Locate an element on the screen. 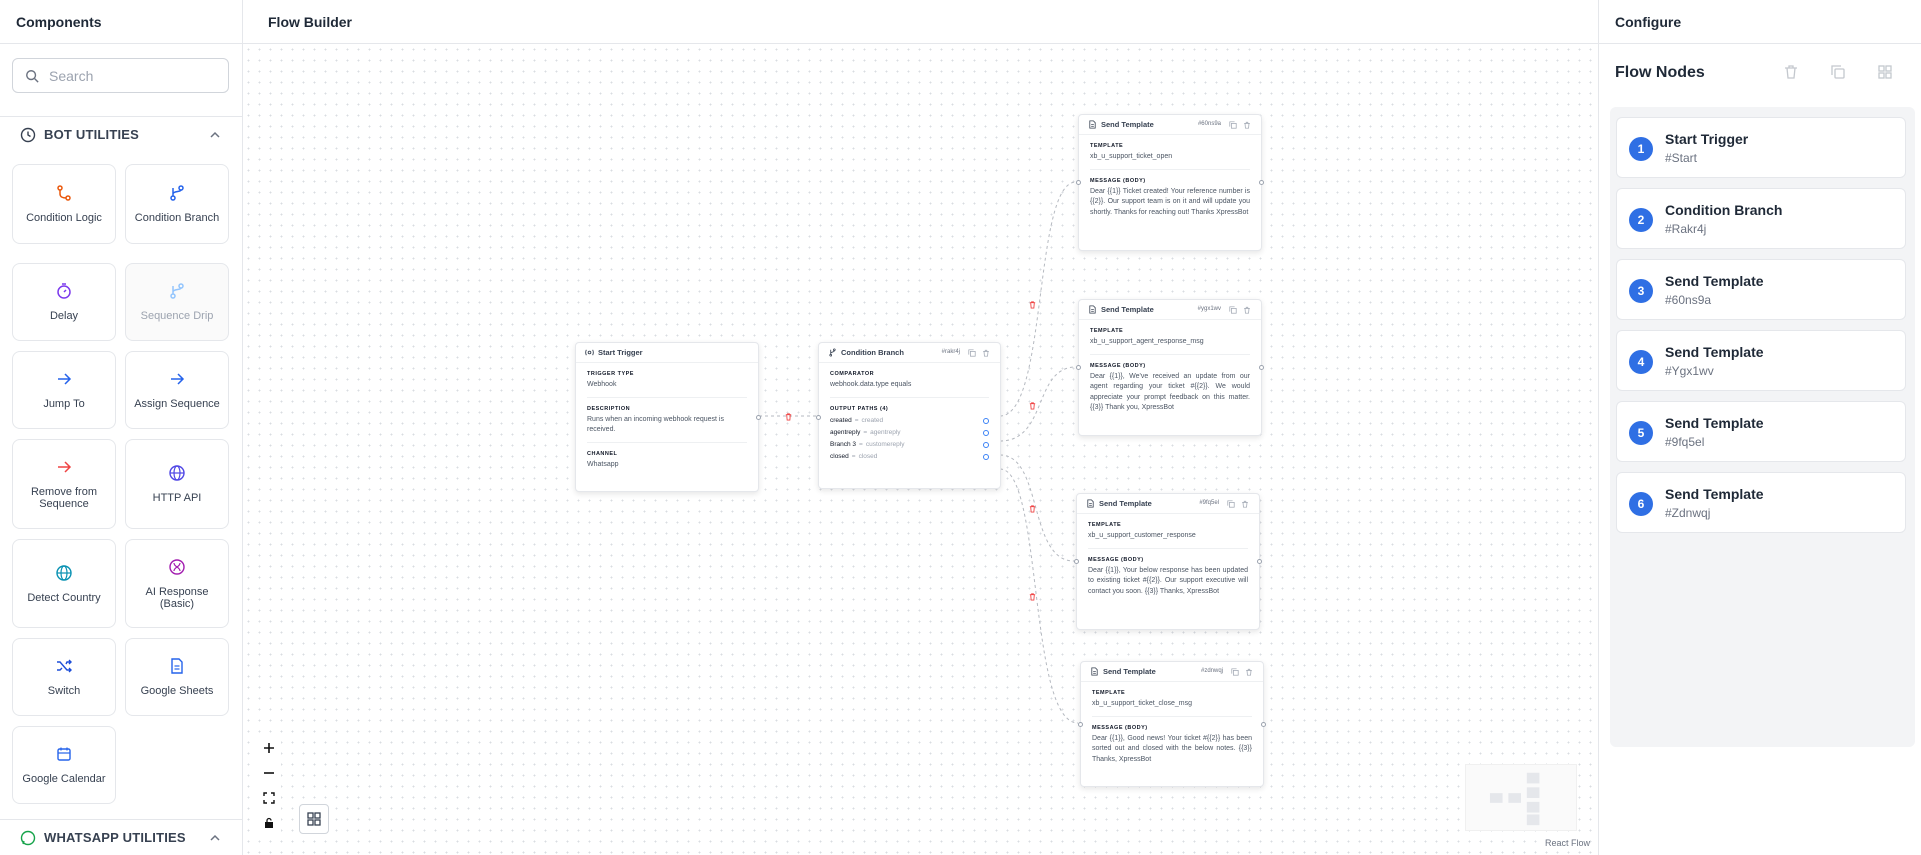 The image size is (1921, 855). react-flow-attribution: React Flow is located at coordinates (1568, 843).